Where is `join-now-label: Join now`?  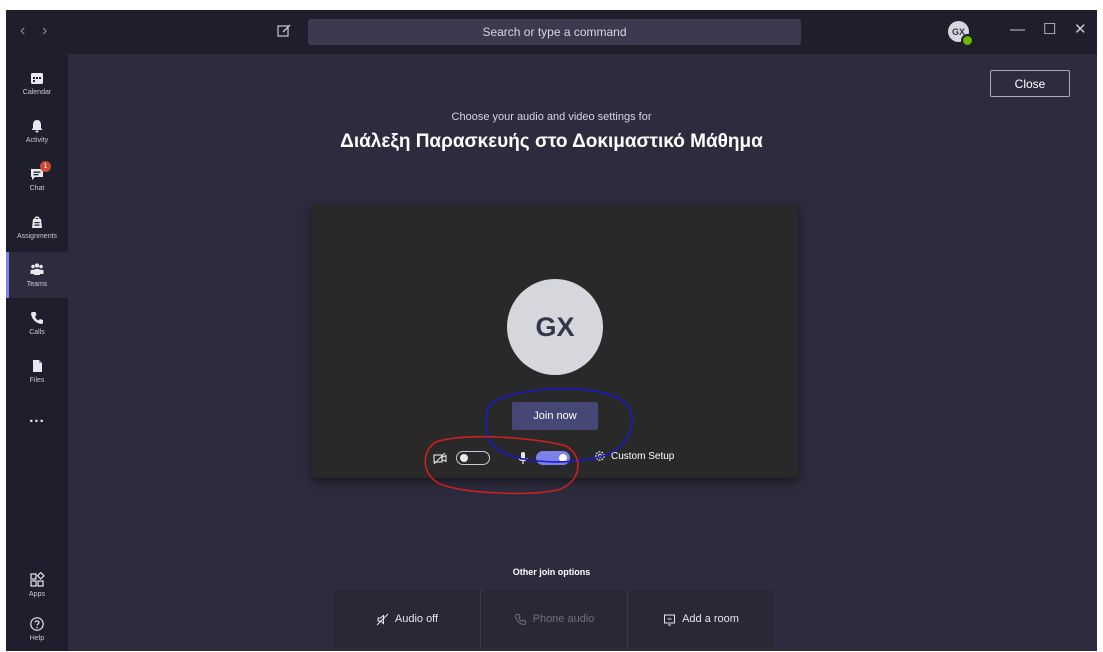
join-now-label: Join now is located at coordinates (555, 416).